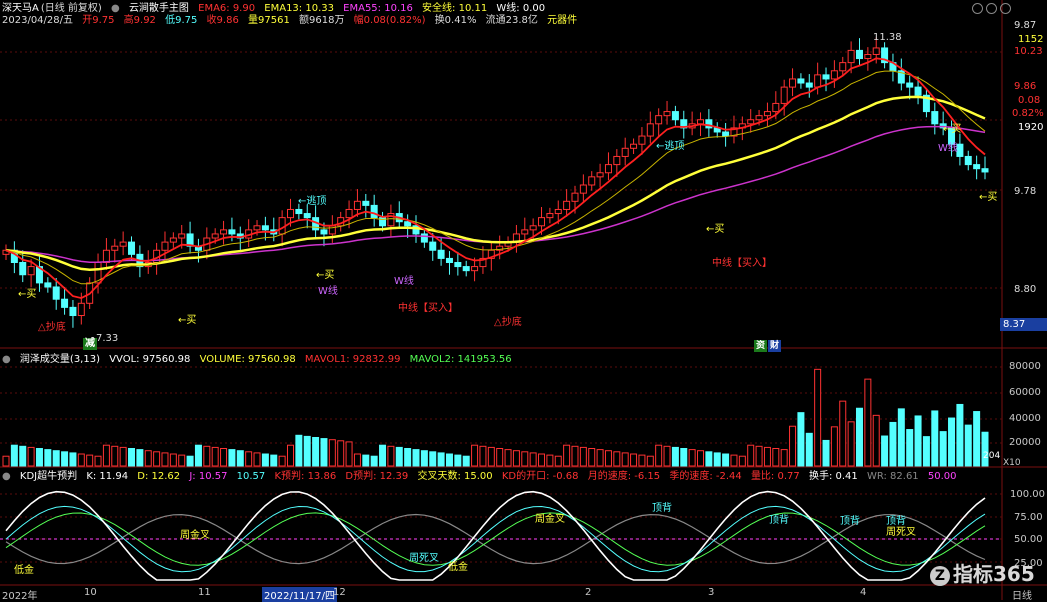  Describe the element at coordinates (1025, 418) in the screenshot. I see `volume-axis-label: 40000` at that location.